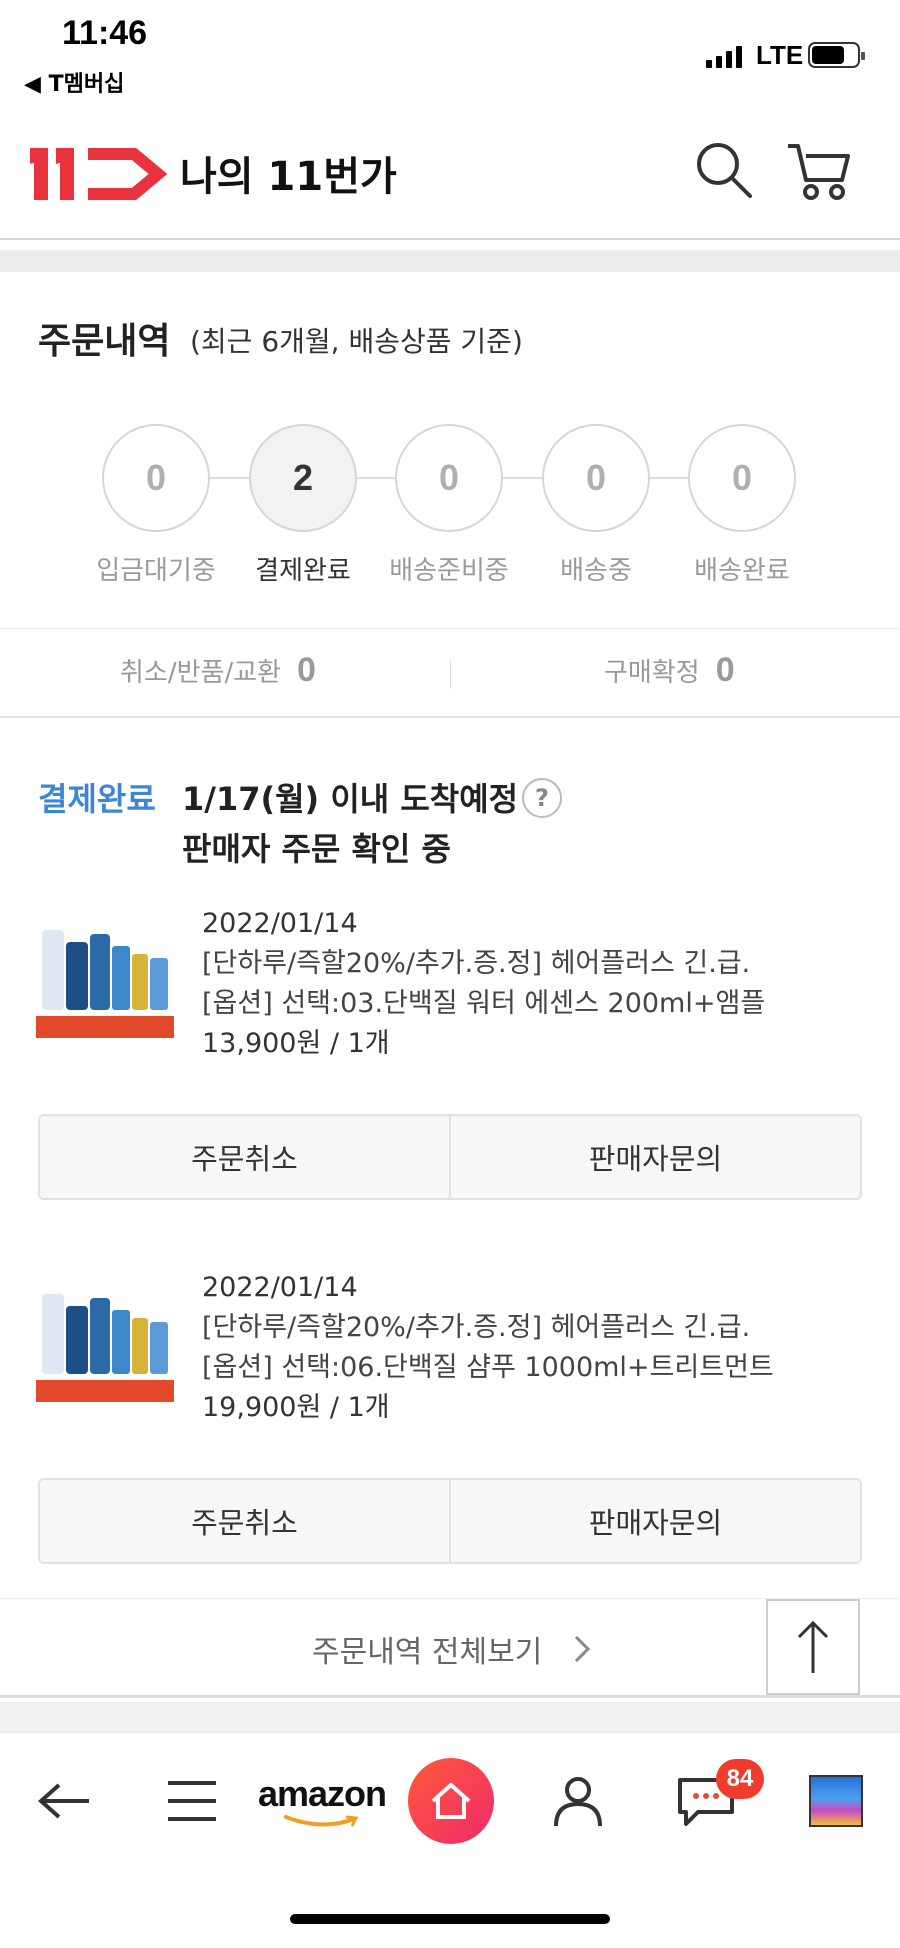 The width and height of the screenshot is (900, 1948). Describe the element at coordinates (724, 56) in the screenshot. I see `signal-icon` at that location.